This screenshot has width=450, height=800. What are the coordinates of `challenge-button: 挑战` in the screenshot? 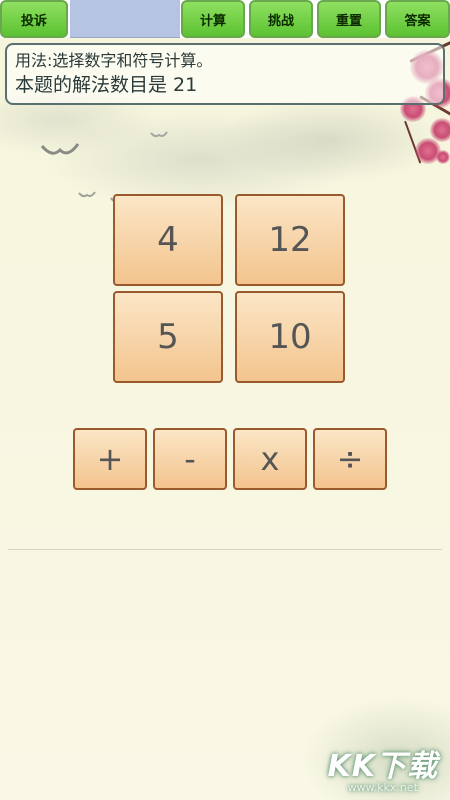 It's located at (281, 19).